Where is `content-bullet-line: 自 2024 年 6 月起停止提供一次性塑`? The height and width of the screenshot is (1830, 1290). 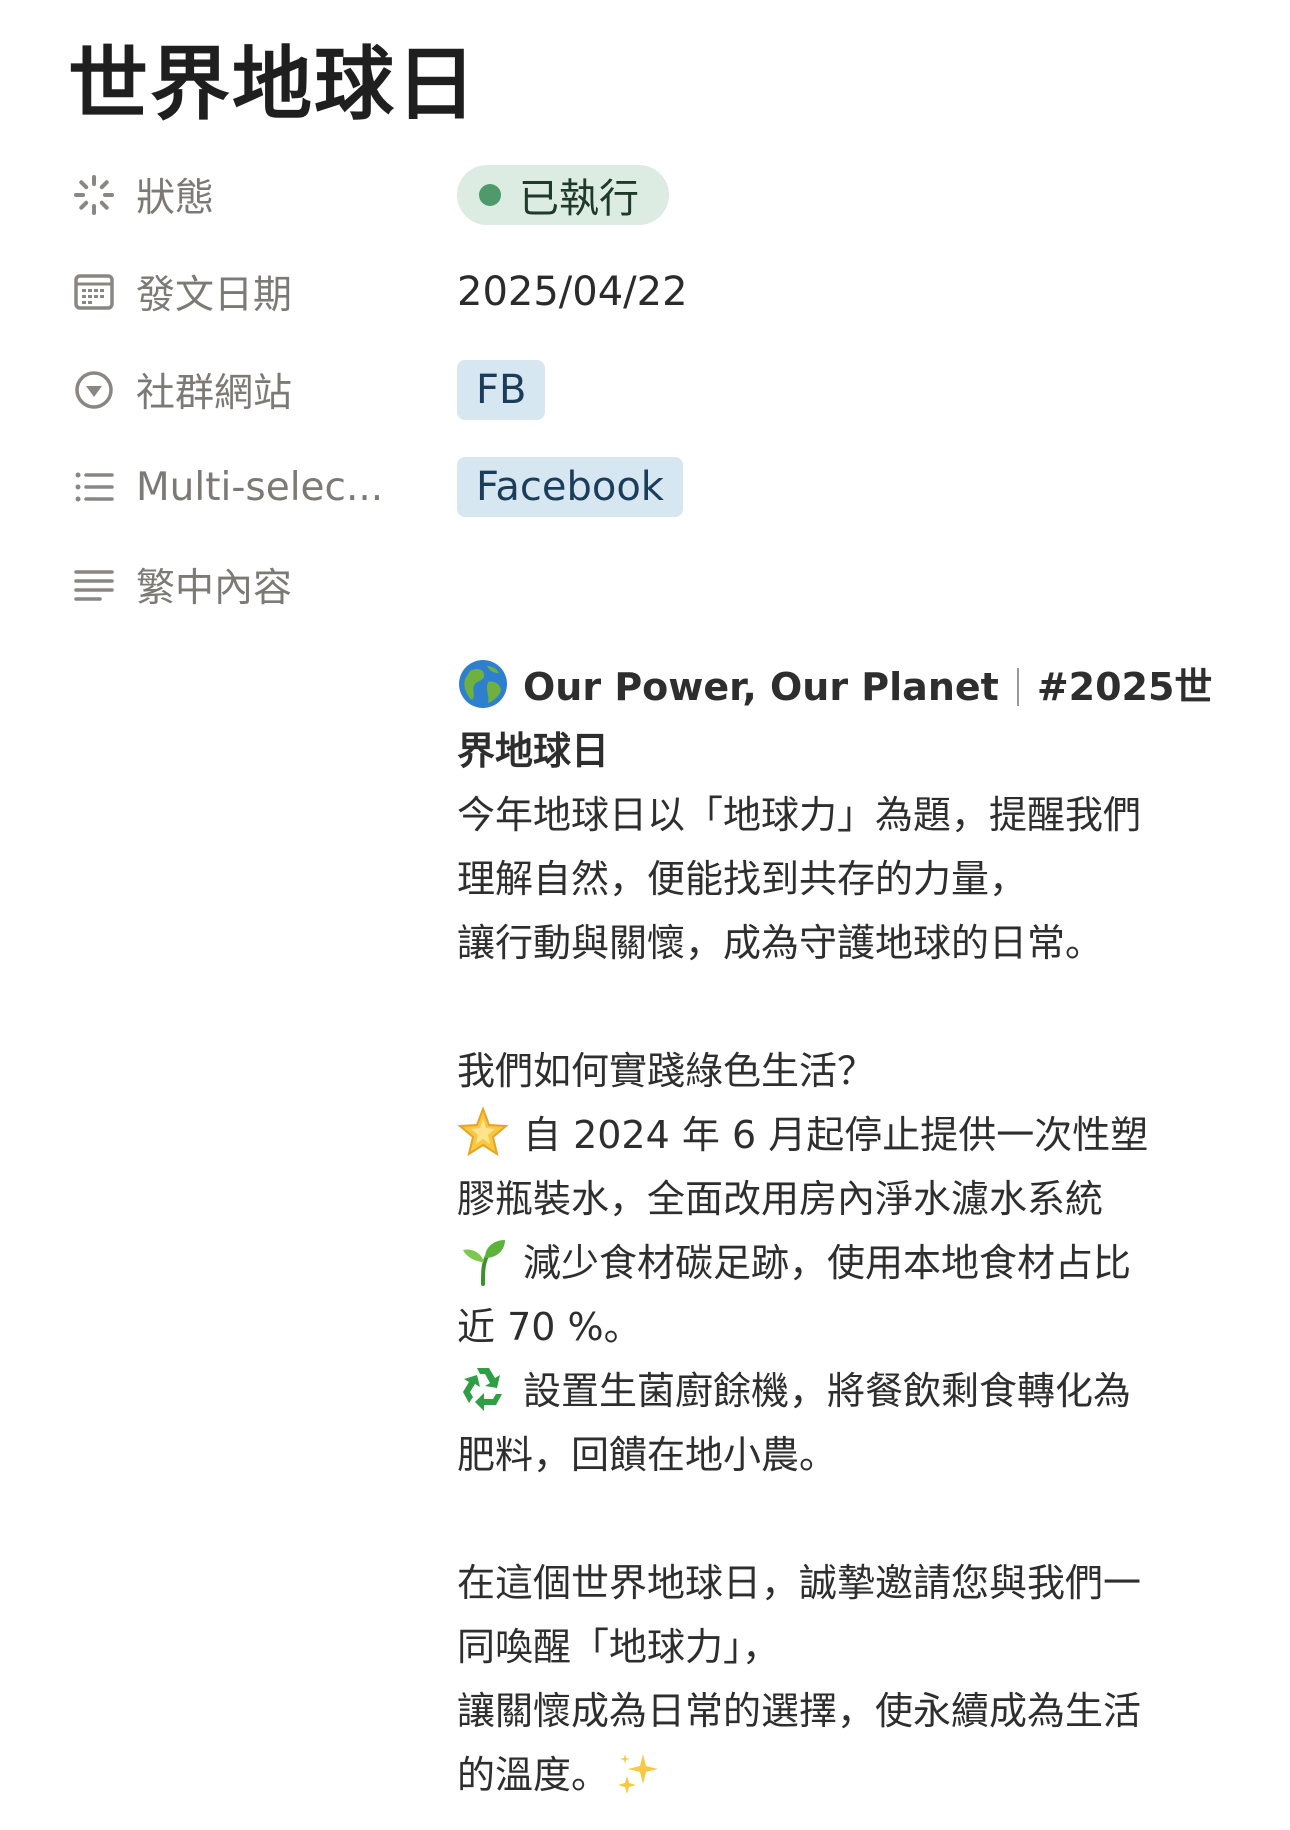
content-bullet-line: 自 2024 年 6 月起停止提供一次性塑 is located at coordinates (827, 1135).